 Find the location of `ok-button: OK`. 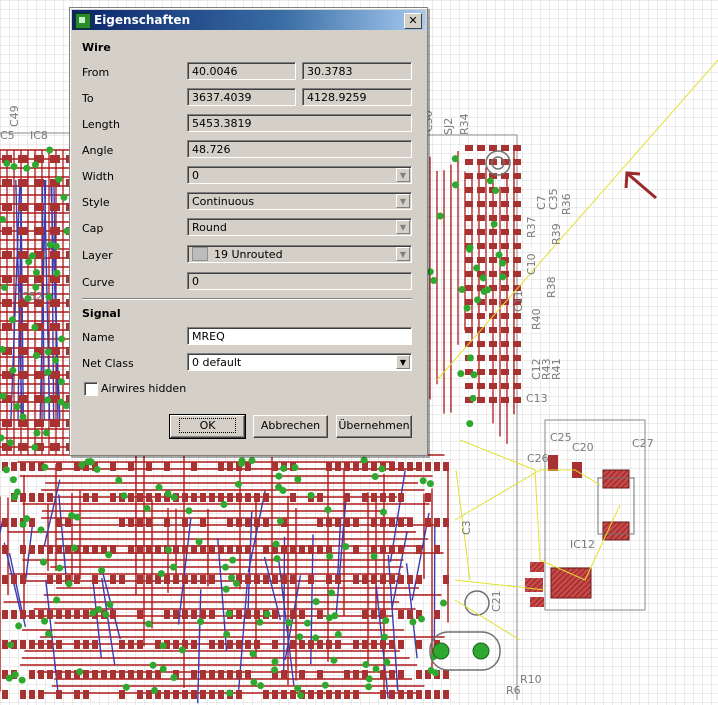

ok-button: OK is located at coordinates (207, 426).